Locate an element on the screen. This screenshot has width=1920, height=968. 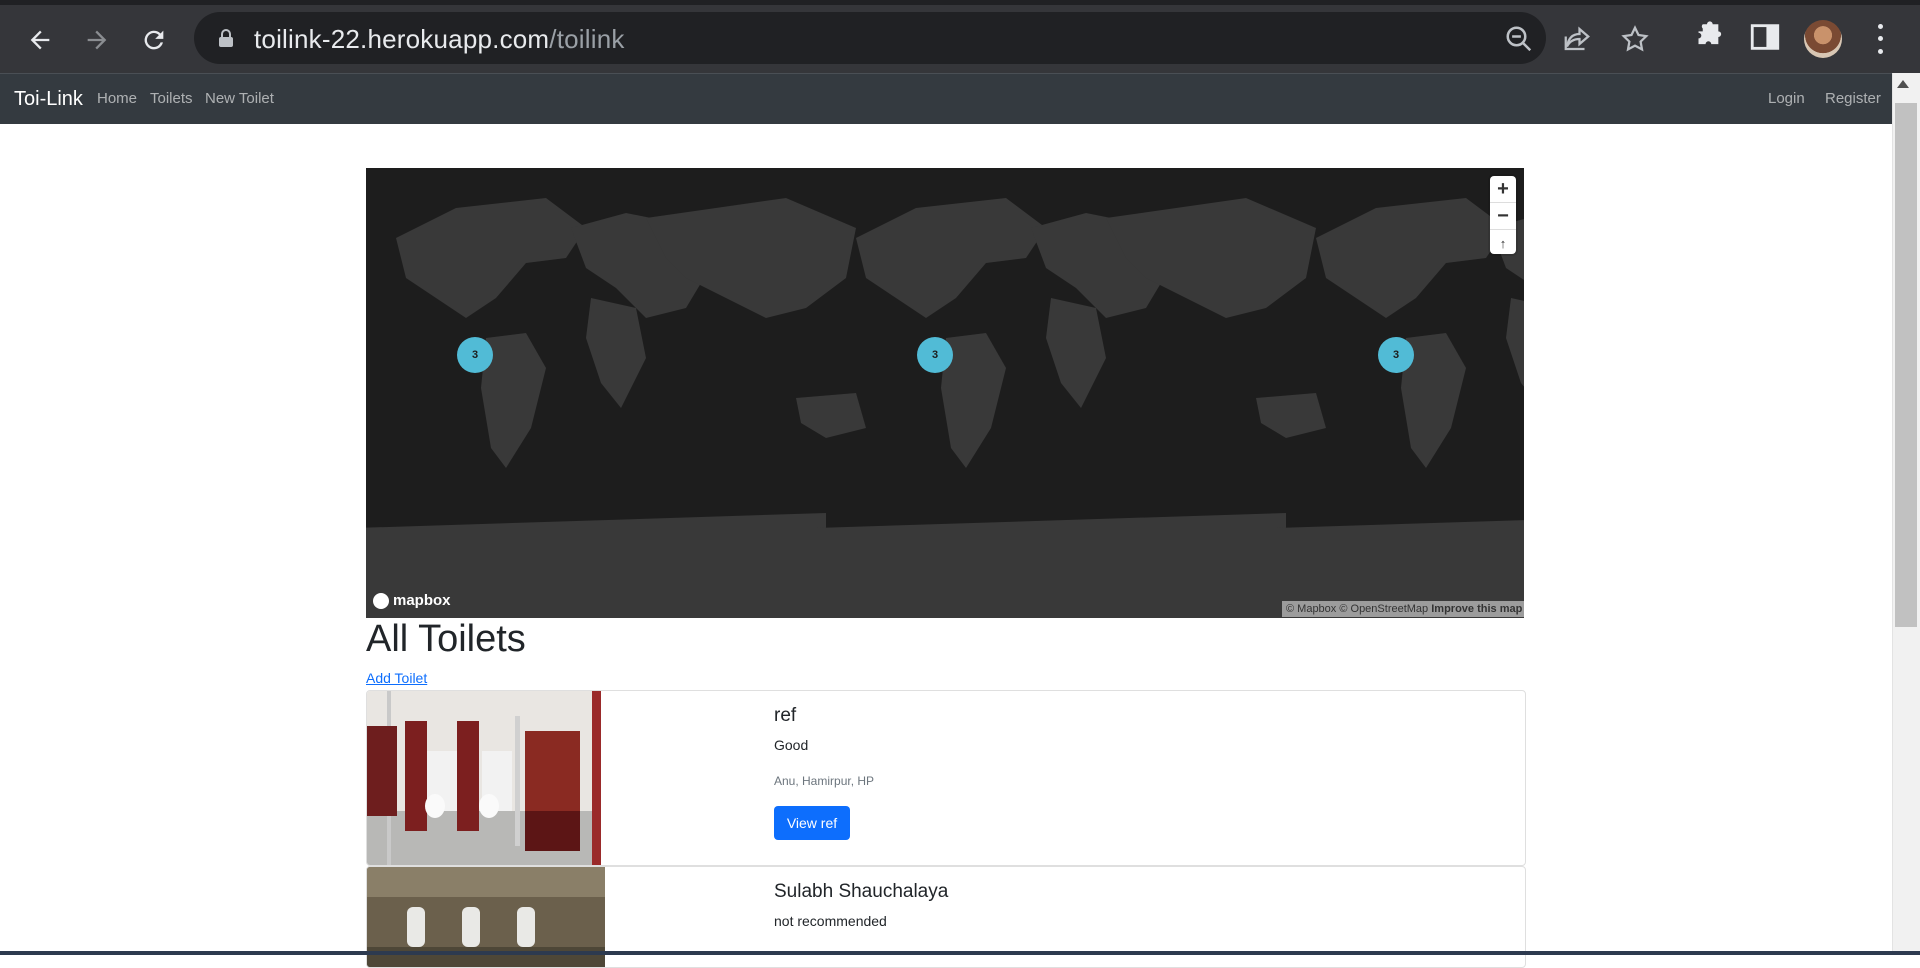
address-bar: toilink-22.herokuapp.com/toilink is located at coordinates (921, 38).